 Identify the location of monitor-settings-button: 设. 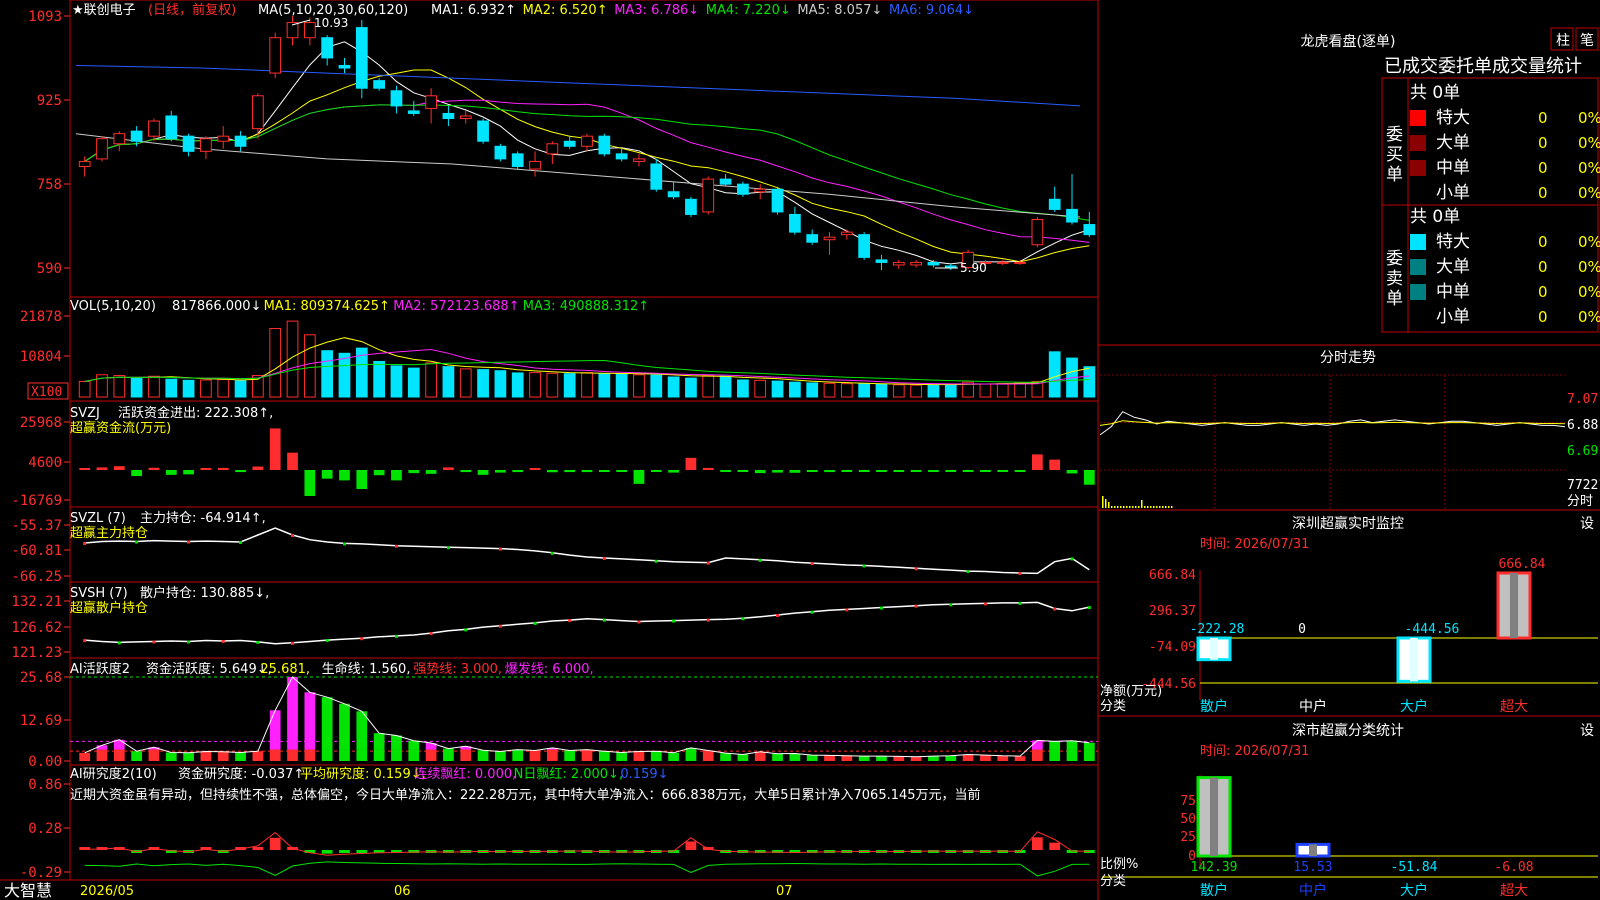
(1587, 524).